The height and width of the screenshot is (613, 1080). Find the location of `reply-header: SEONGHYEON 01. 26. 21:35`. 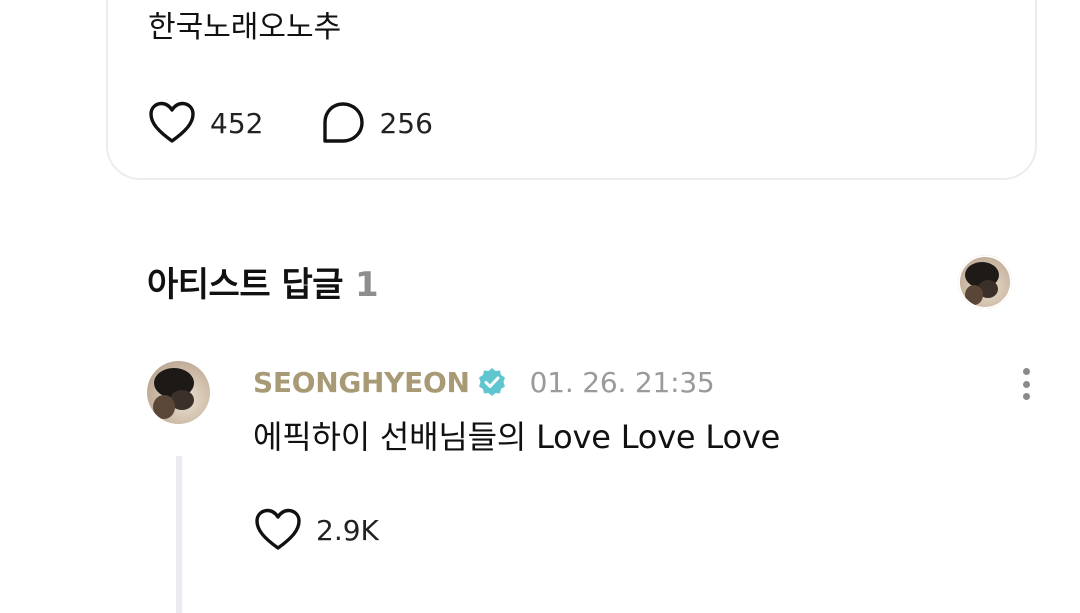

reply-header: SEONGHYEON 01. 26. 21:35 is located at coordinates (484, 382).